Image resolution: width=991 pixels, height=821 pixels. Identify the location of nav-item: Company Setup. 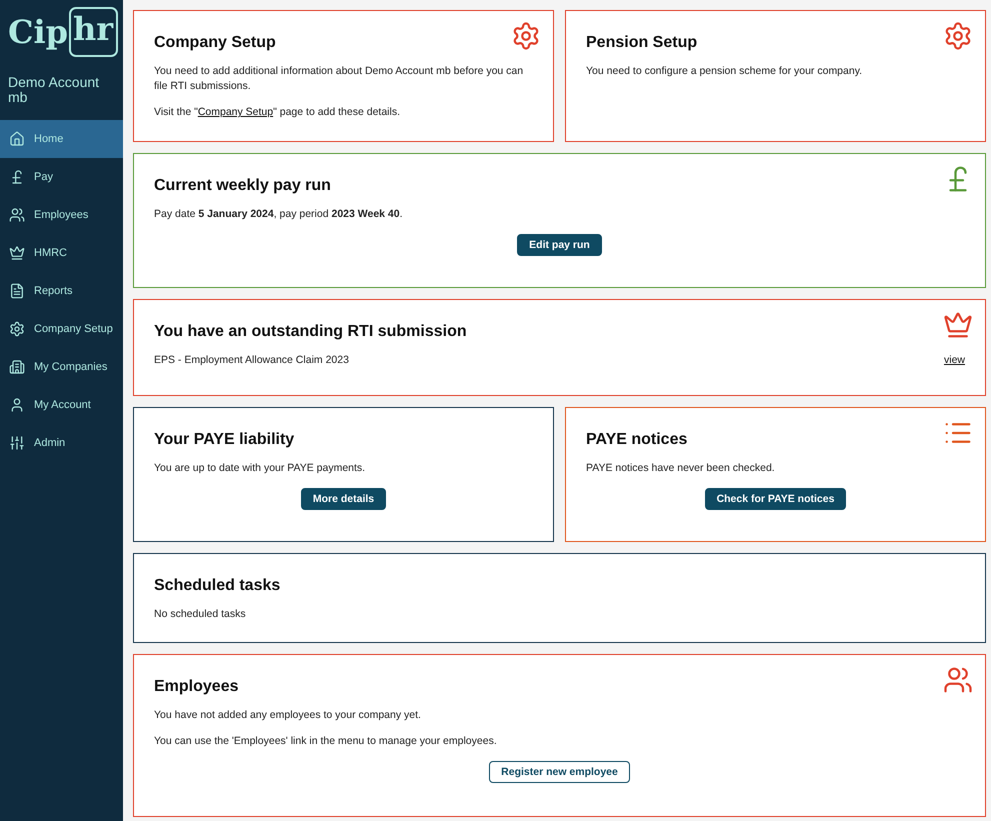
(61, 329).